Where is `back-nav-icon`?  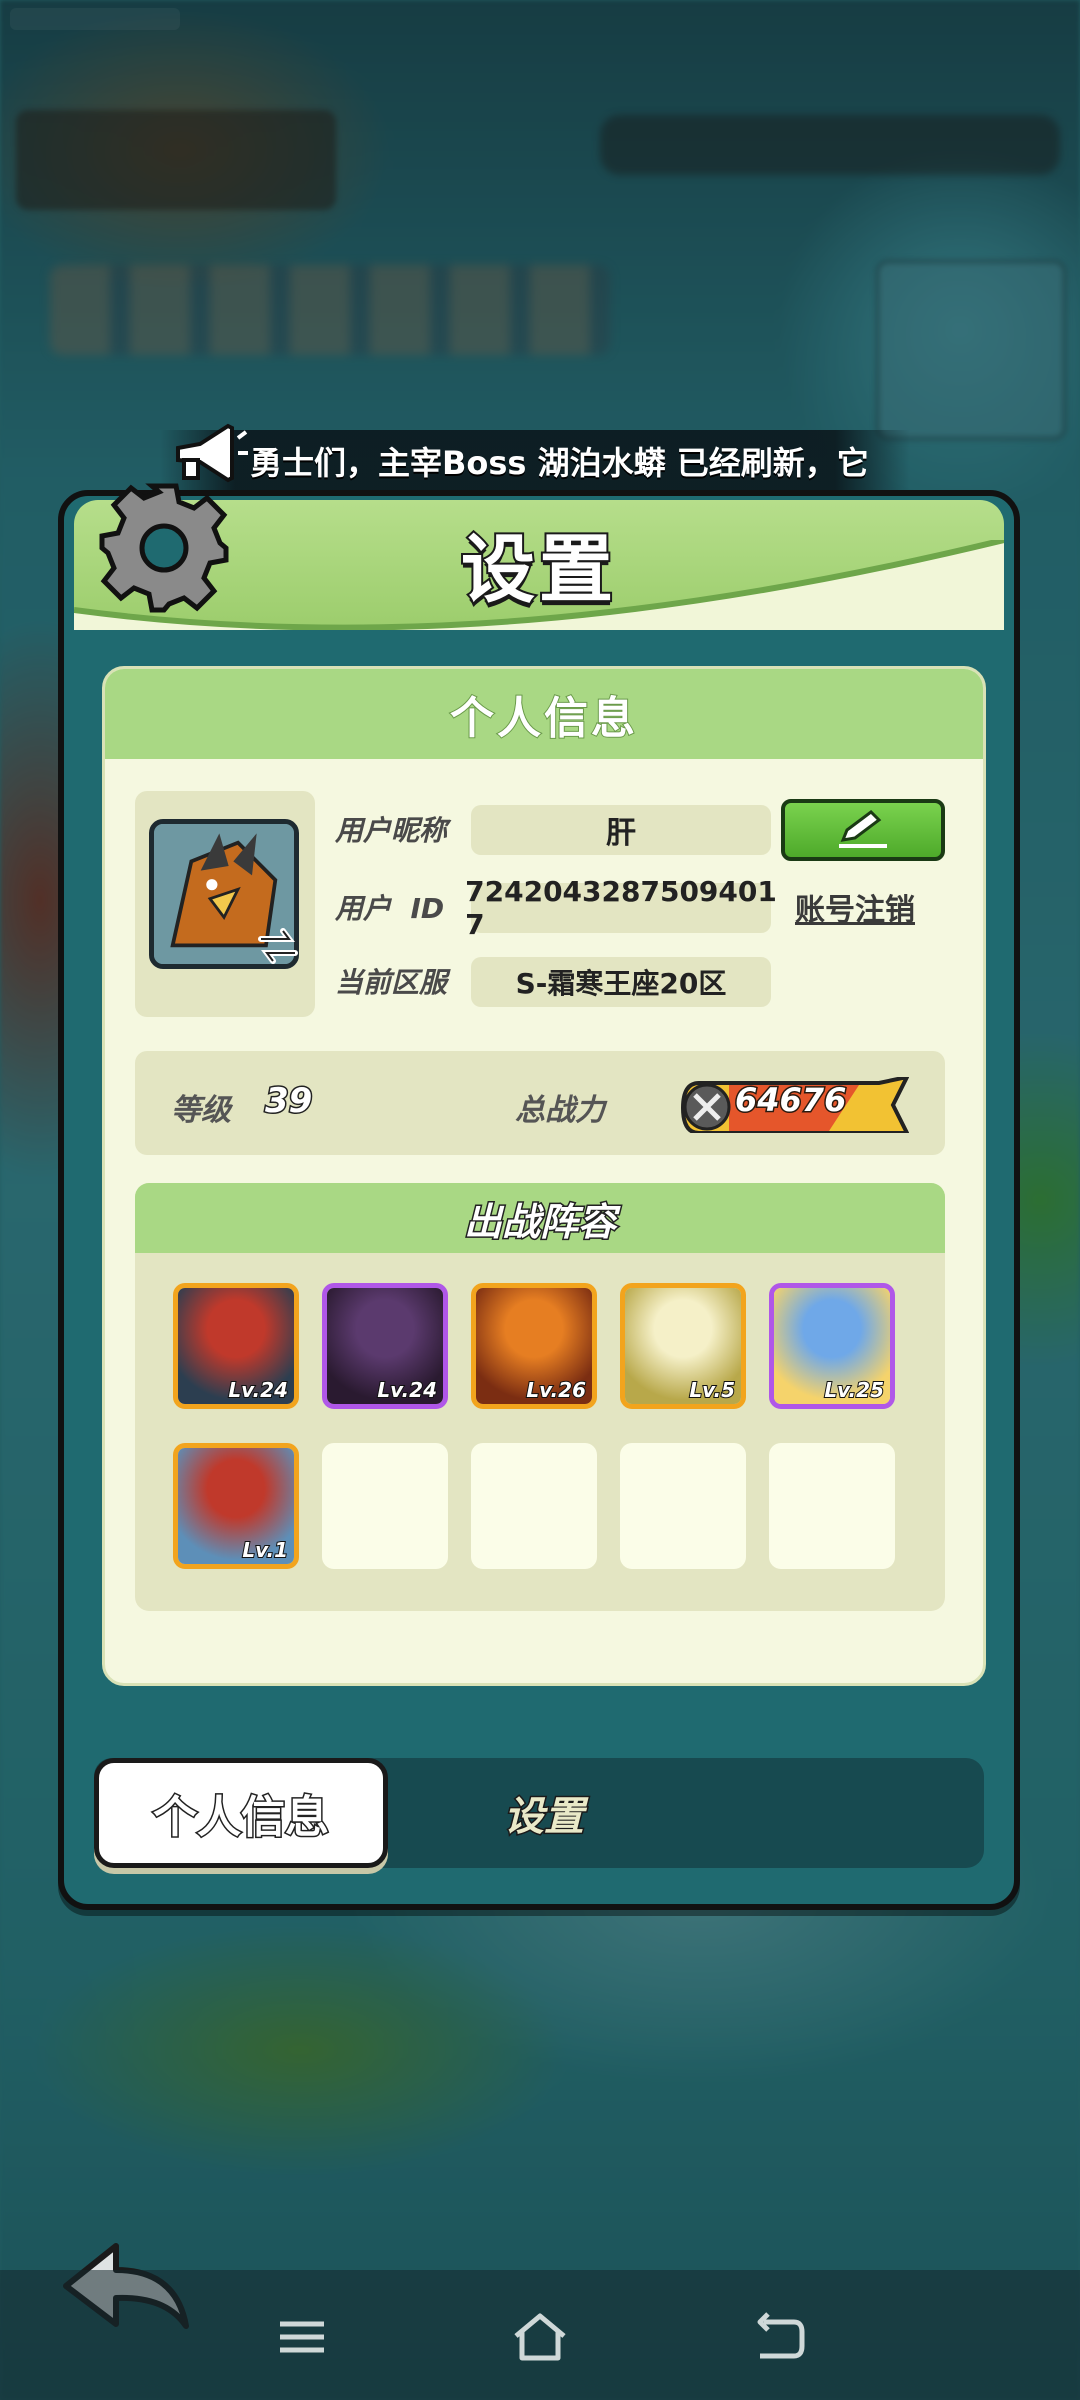
back-nav-icon is located at coordinates (780, 2337).